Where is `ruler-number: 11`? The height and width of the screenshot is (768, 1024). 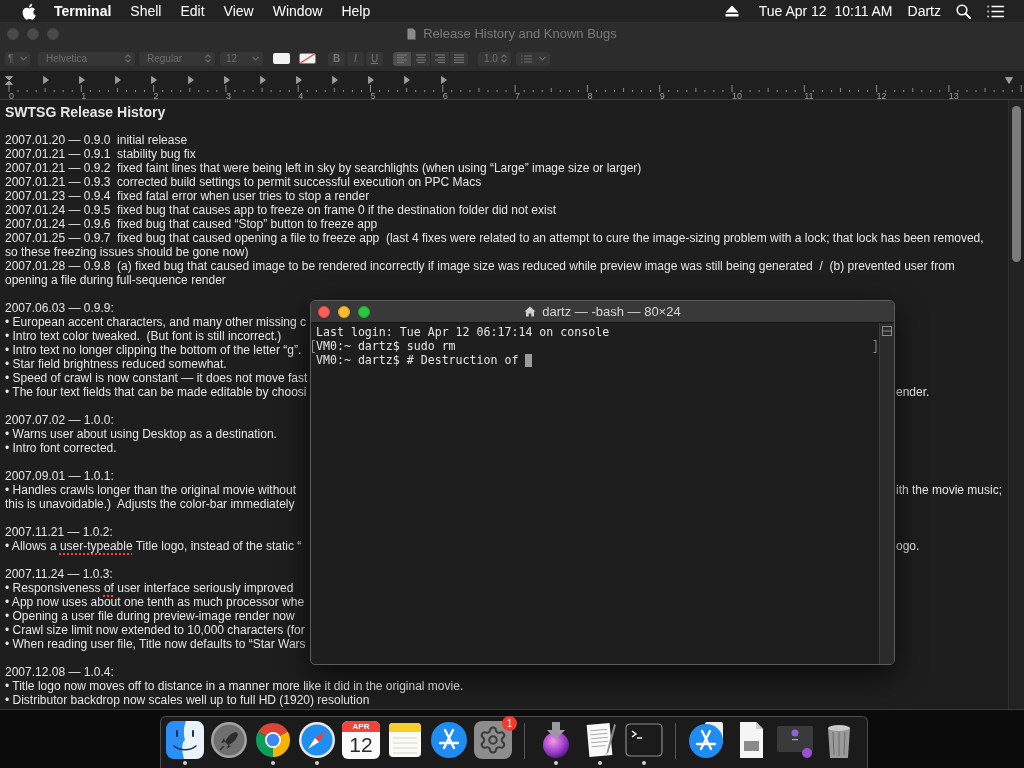 ruler-number: 11 is located at coordinates (809, 96).